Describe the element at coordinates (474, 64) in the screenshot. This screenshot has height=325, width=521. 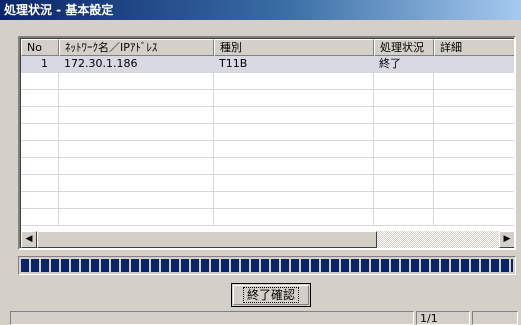
I see `row-detail` at that location.